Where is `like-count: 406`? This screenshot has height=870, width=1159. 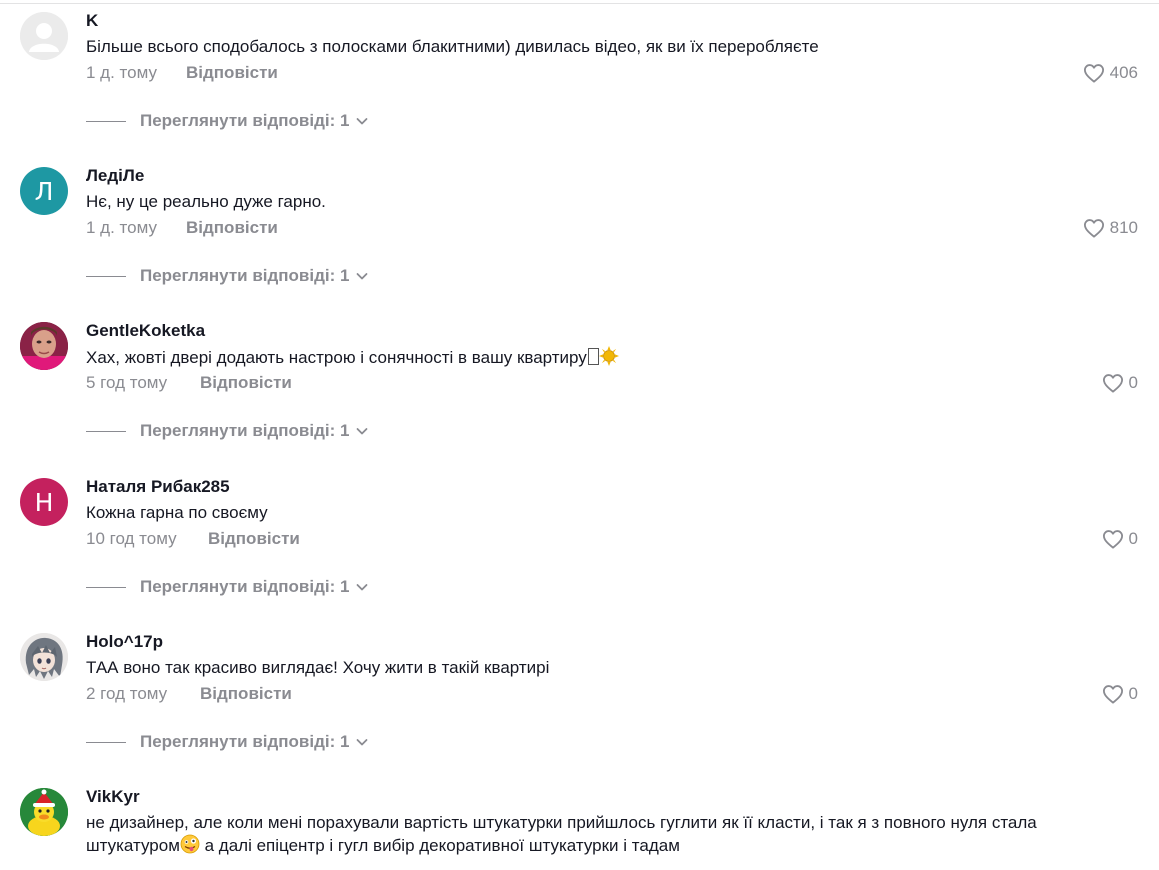 like-count: 406 is located at coordinates (1123, 72).